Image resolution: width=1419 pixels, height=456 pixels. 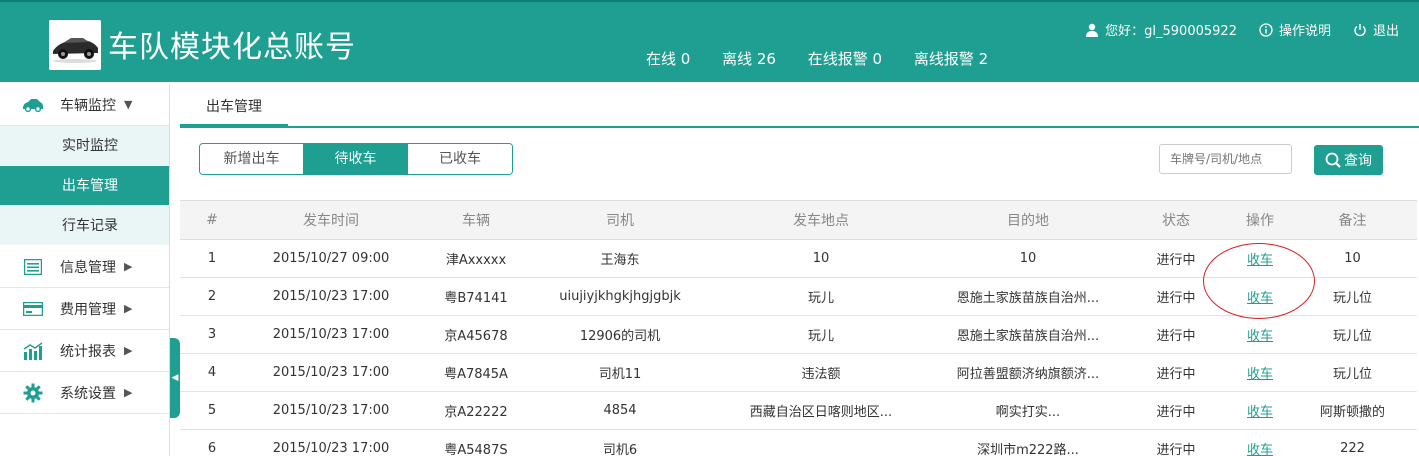 What do you see at coordinates (175, 378) in the screenshot?
I see `sidebar-collapse-handle: ◀` at bounding box center [175, 378].